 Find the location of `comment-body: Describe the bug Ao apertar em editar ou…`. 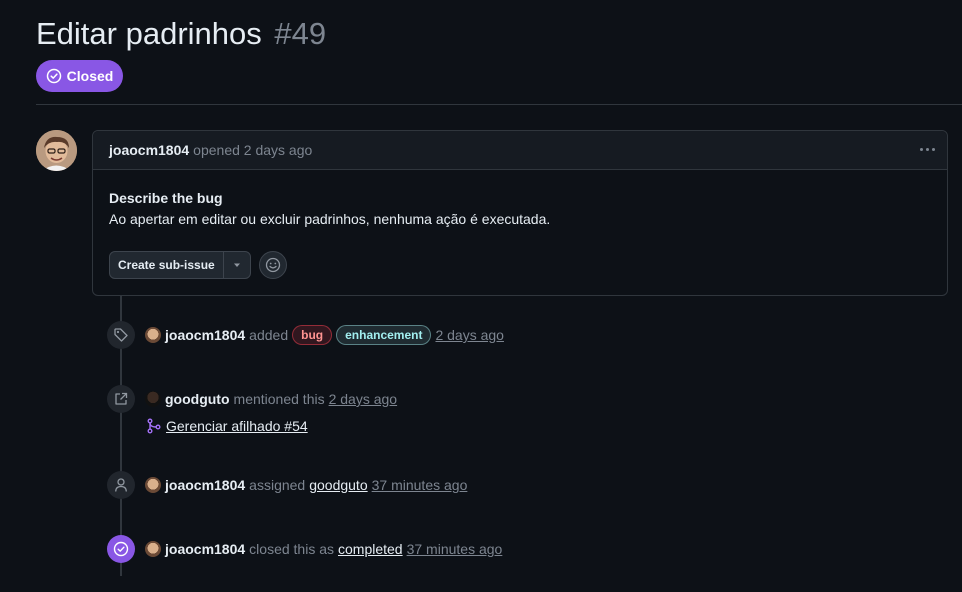

comment-body: Describe the bug Ao apertar em editar ou… is located at coordinates (520, 200).